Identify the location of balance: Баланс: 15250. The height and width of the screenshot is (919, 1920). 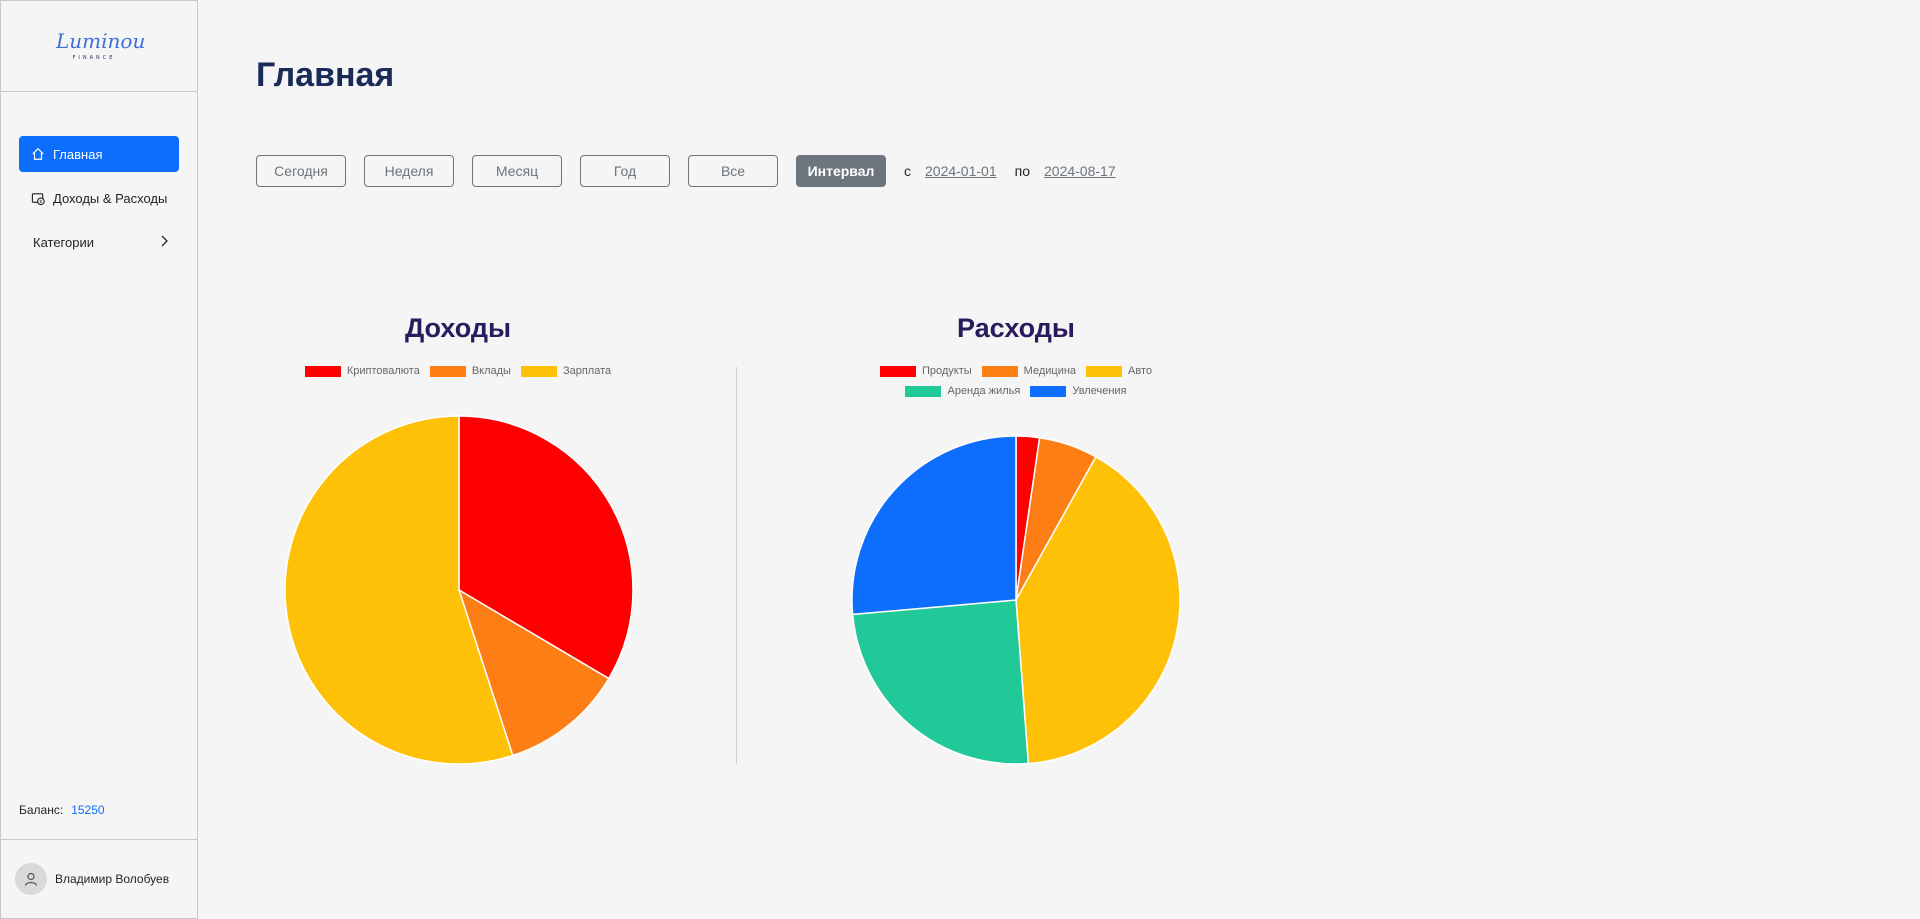
(62, 810).